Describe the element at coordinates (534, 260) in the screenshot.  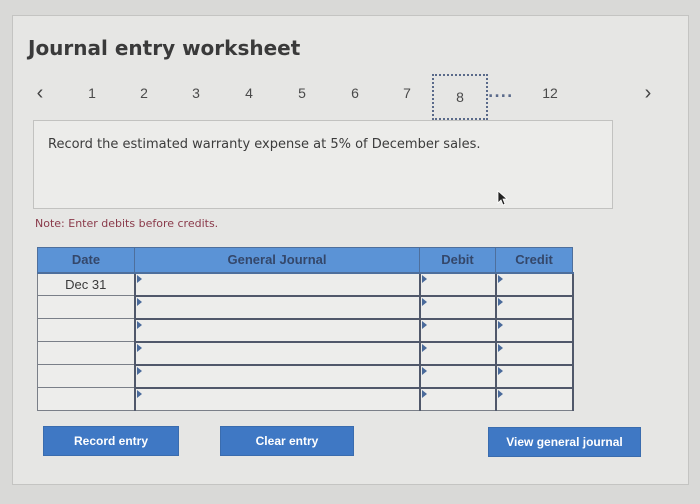
I see `header-credit: Credit` at that location.